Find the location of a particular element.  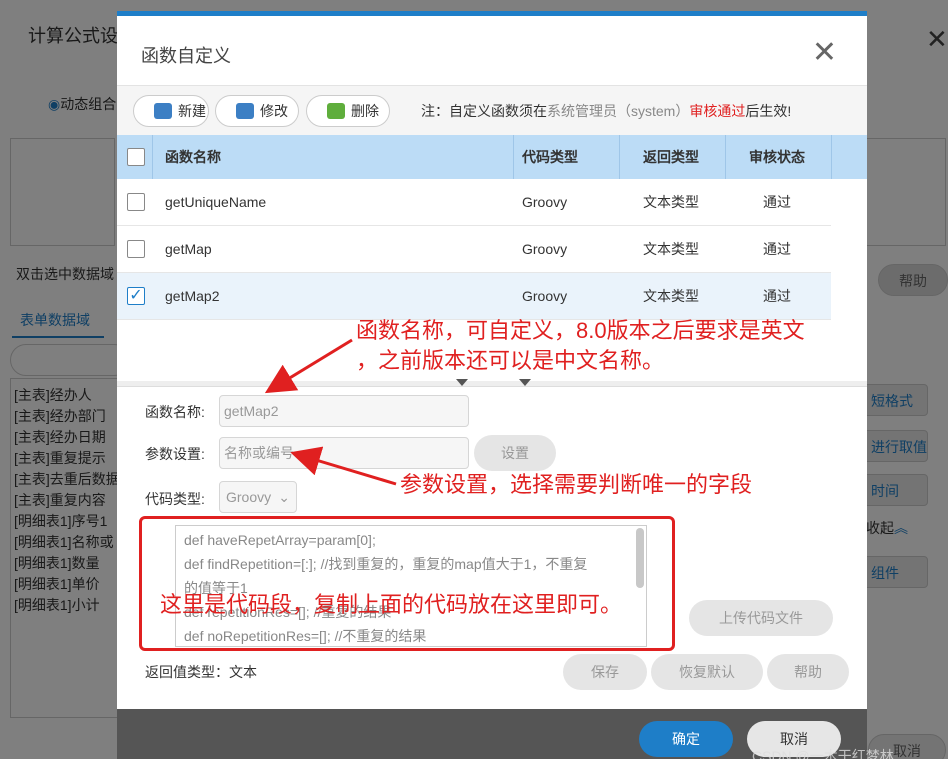

watermark: CSDN @一木干红梦林 is located at coordinates (823, 753).